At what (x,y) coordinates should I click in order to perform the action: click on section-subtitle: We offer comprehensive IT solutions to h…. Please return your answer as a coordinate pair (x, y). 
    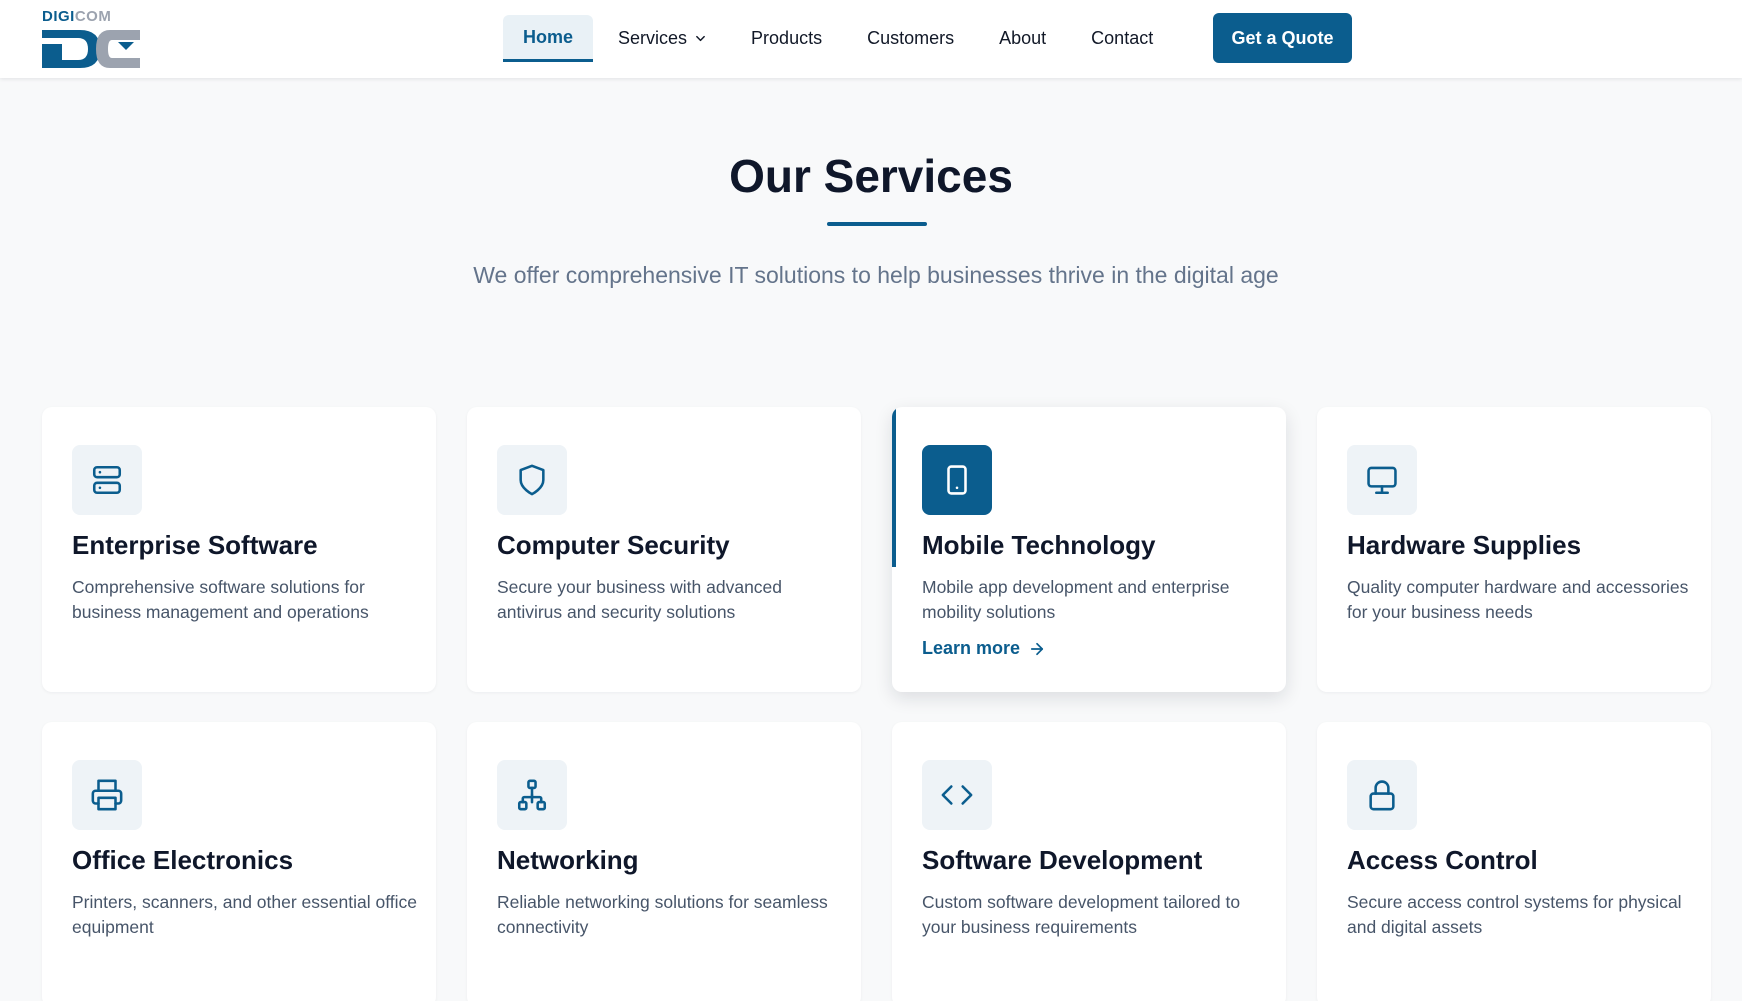
    Looking at the image, I should click on (876, 275).